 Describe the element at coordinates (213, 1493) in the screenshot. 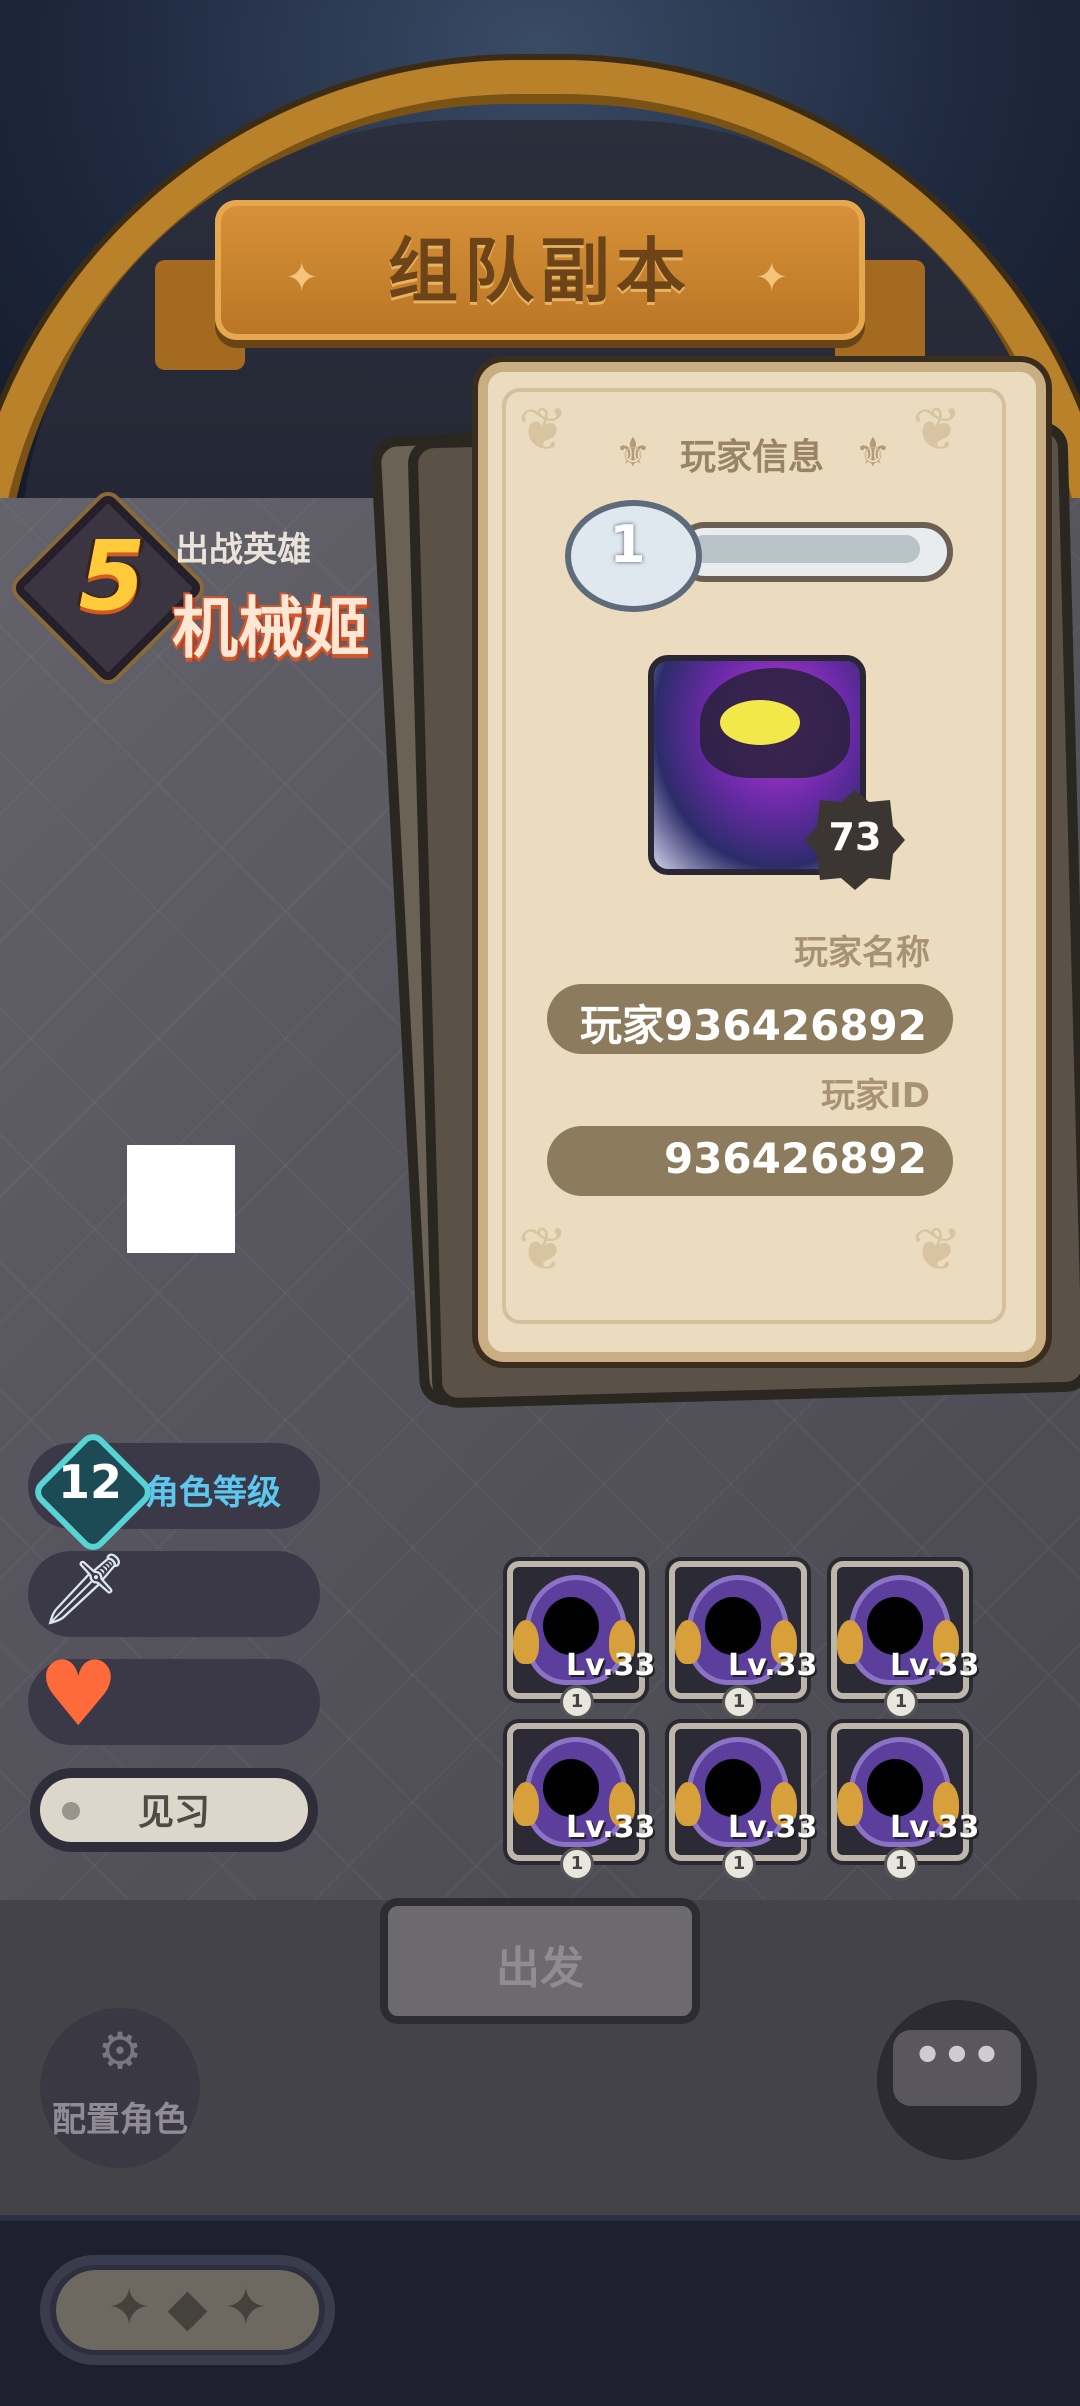

I see `character-level-label: 角色等级` at that location.